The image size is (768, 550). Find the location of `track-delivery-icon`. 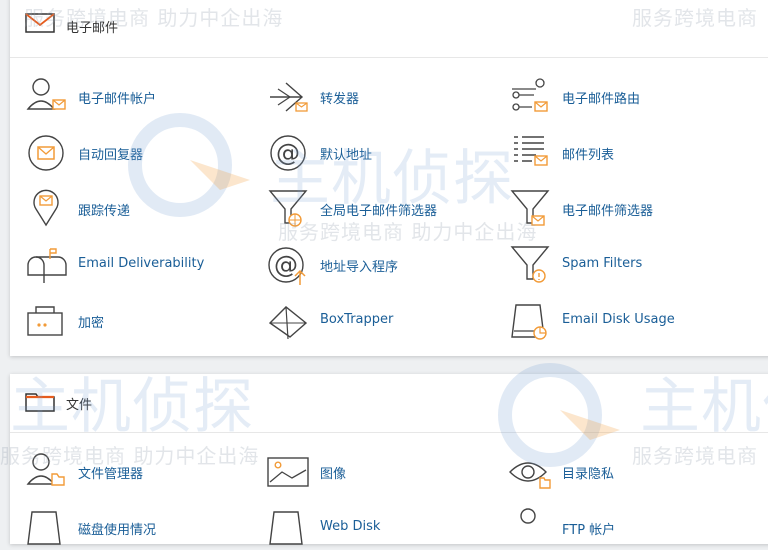

track-delivery-icon is located at coordinates (46, 209).